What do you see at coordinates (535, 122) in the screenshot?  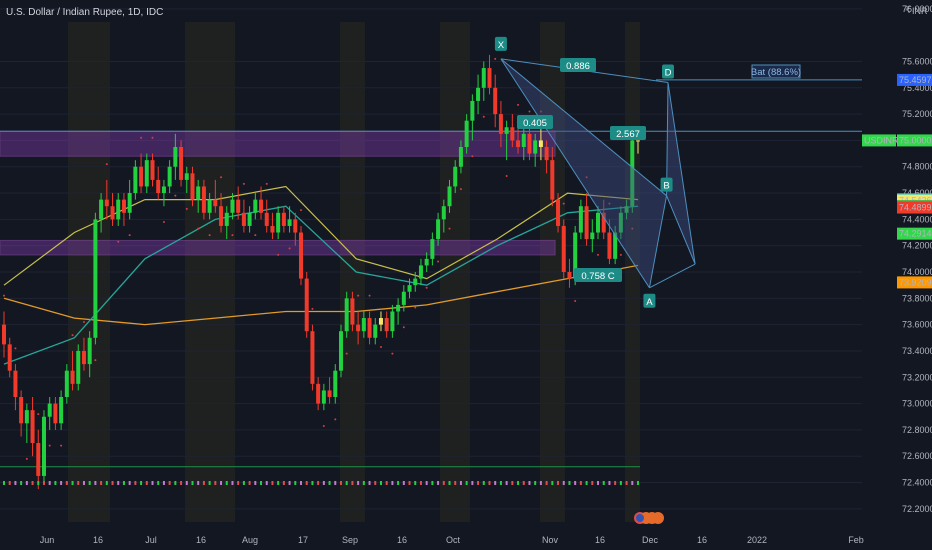 I see `ratio-label: 0.405` at bounding box center [535, 122].